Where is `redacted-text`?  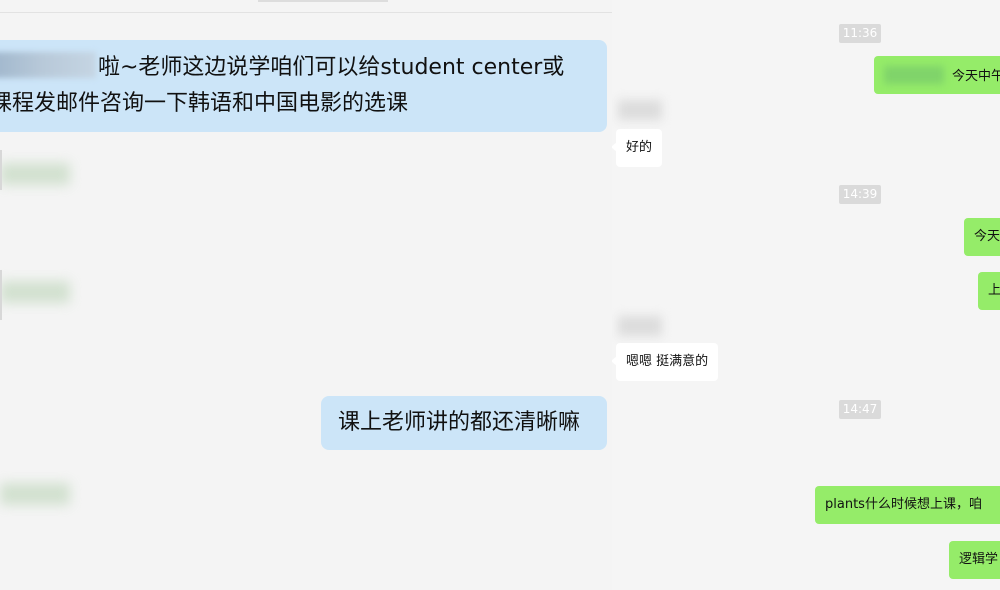
redacted-text is located at coordinates (914, 75).